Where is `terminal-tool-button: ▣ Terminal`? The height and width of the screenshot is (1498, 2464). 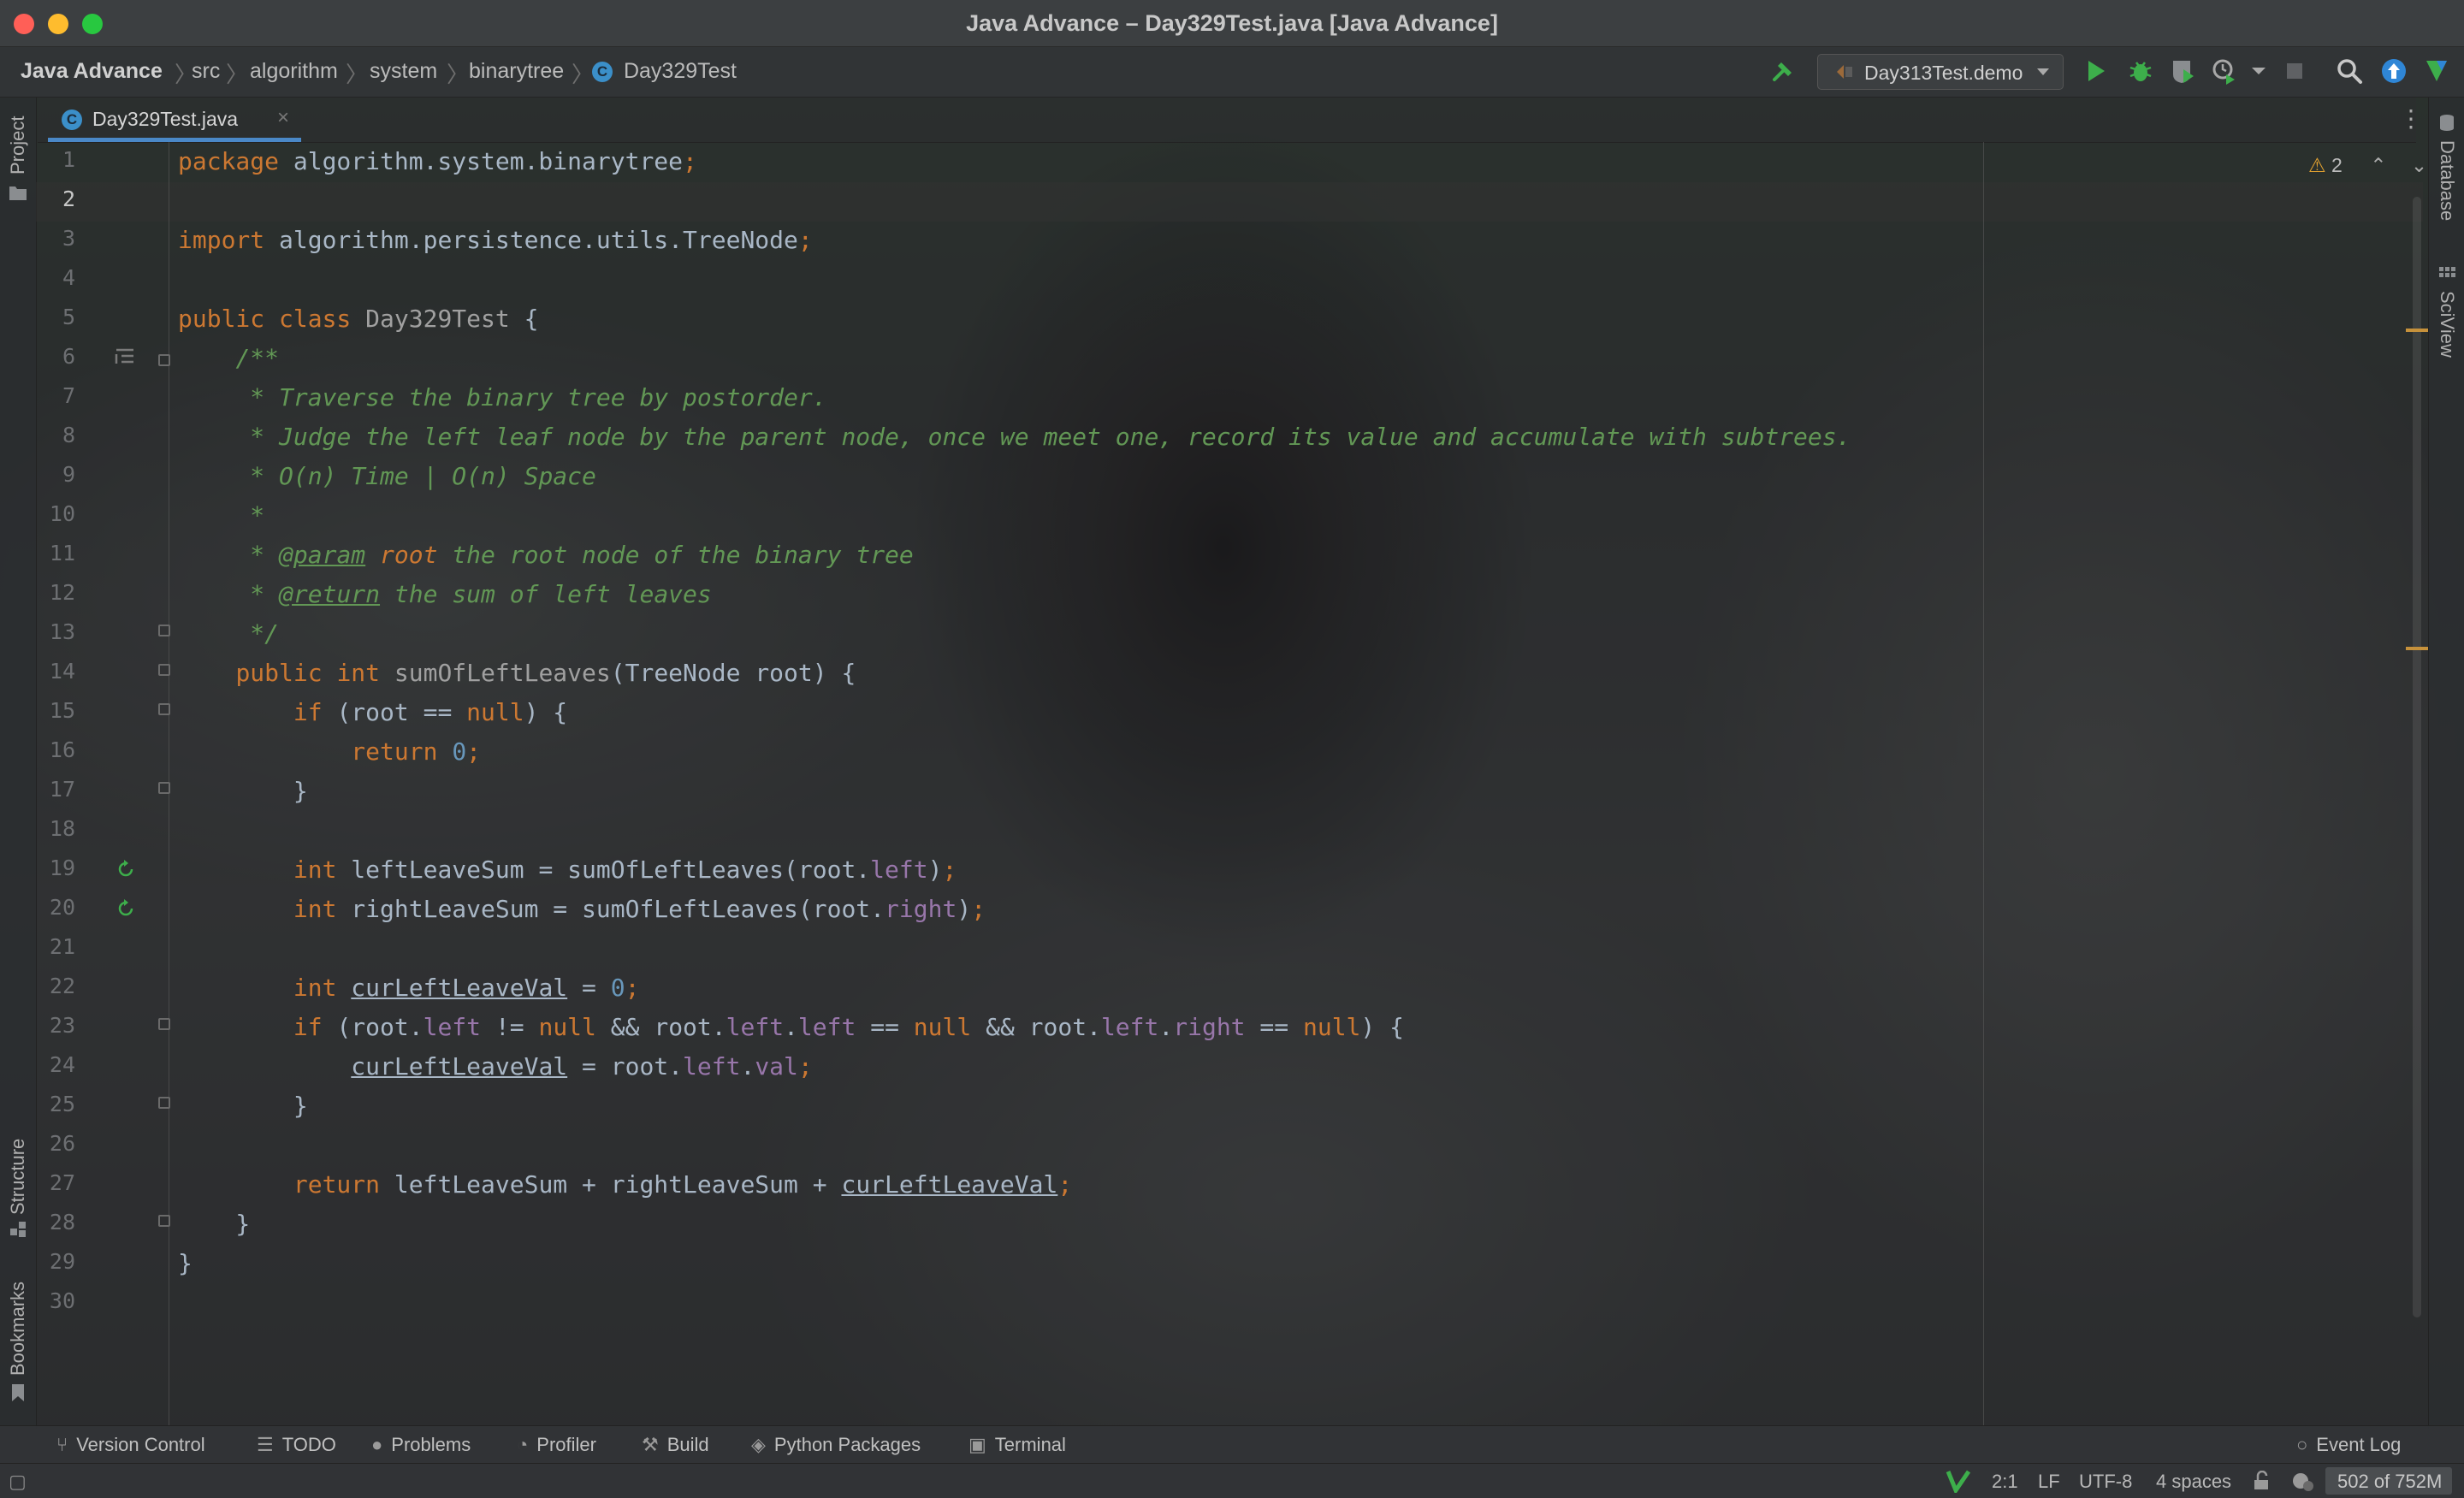 terminal-tool-button: ▣ Terminal is located at coordinates (1017, 1445).